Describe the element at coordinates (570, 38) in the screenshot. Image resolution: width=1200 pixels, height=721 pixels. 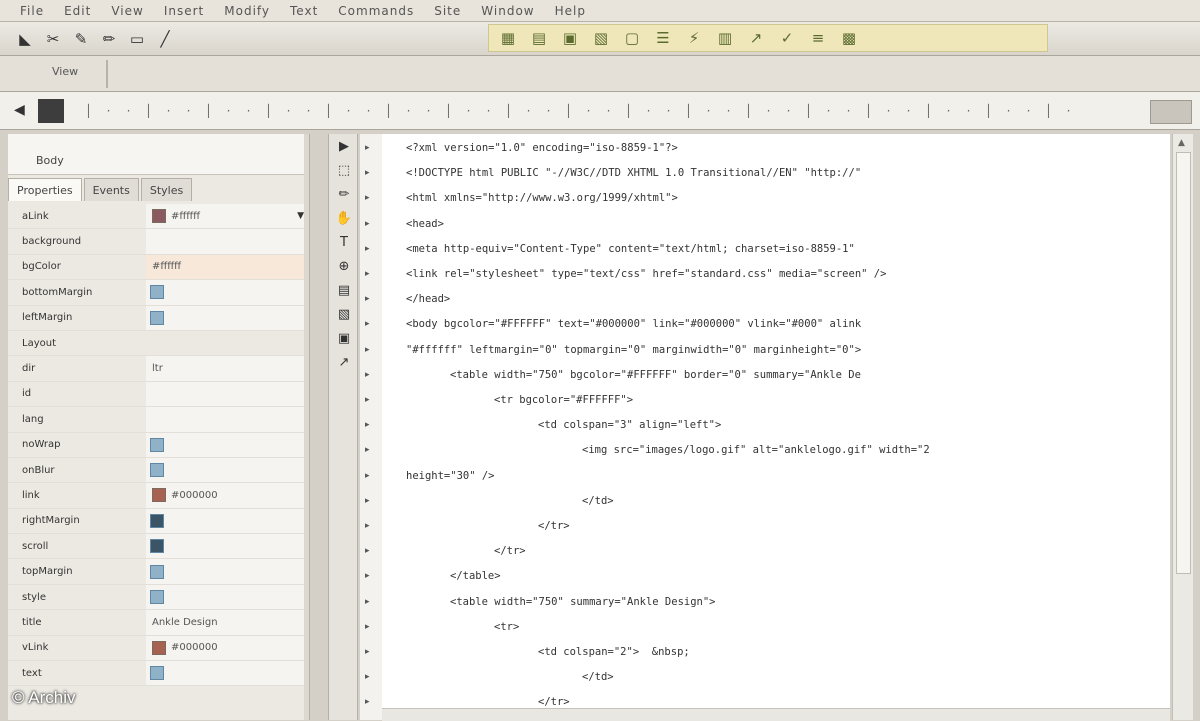
I see `image-icon: ▣` at that location.